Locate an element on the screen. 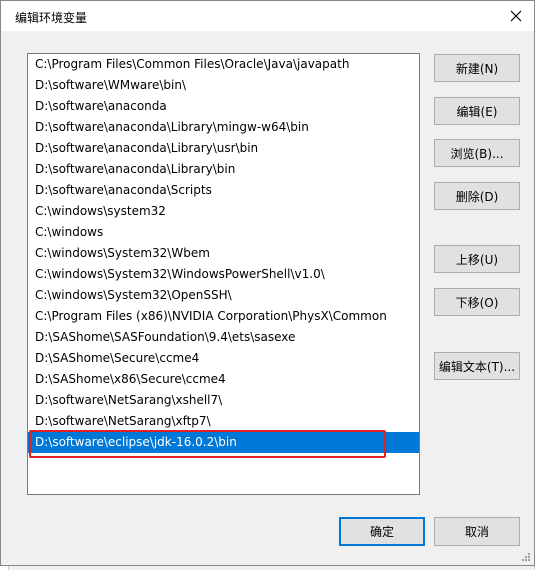  move-down-button-label: 下移(O) is located at coordinates (477, 302).